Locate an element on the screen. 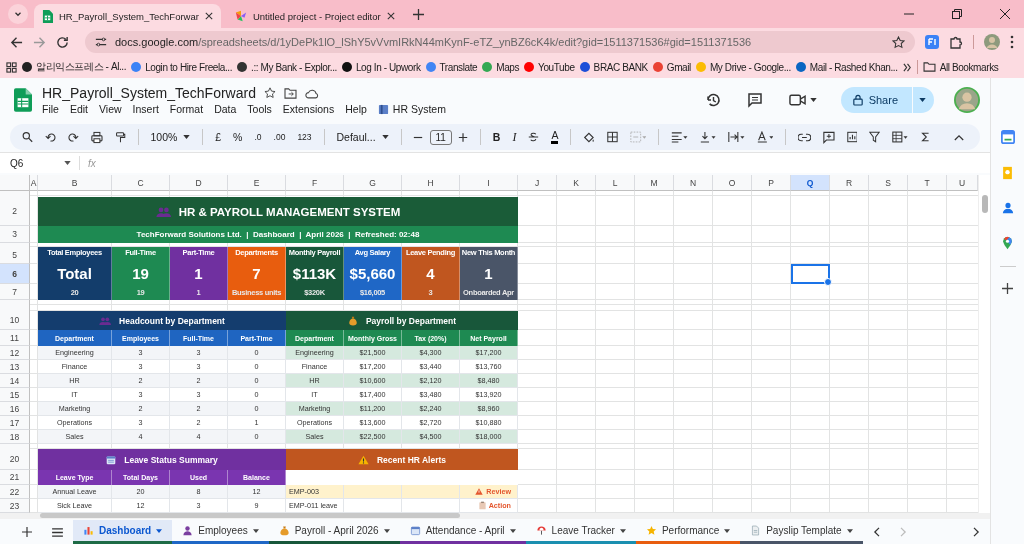 The image size is (1024, 544). menu-item: View is located at coordinates (110, 109).